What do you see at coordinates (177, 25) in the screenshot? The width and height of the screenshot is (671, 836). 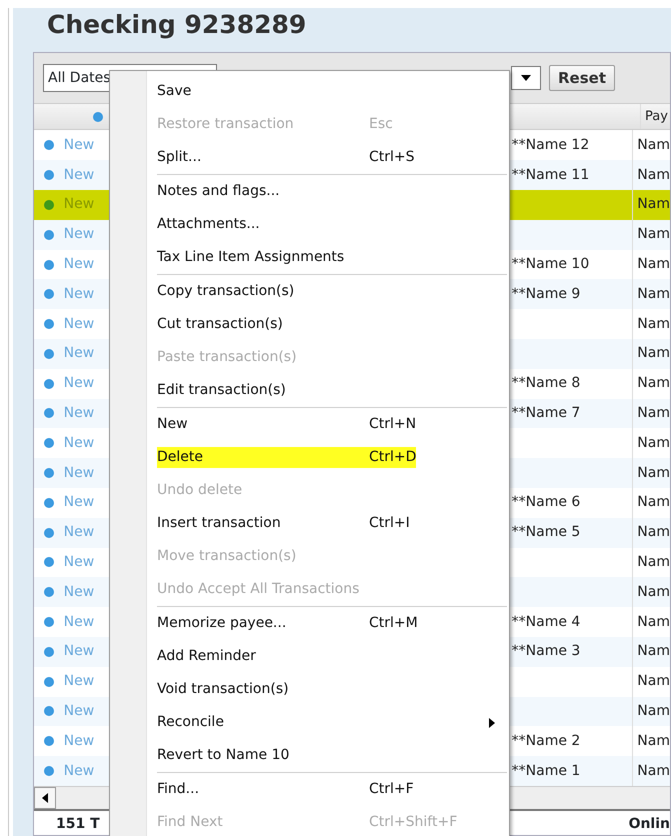 I see `page-title: Checking 9238289` at bounding box center [177, 25].